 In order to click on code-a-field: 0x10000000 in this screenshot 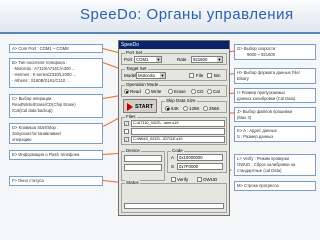, I will do `click(200, 157)`.